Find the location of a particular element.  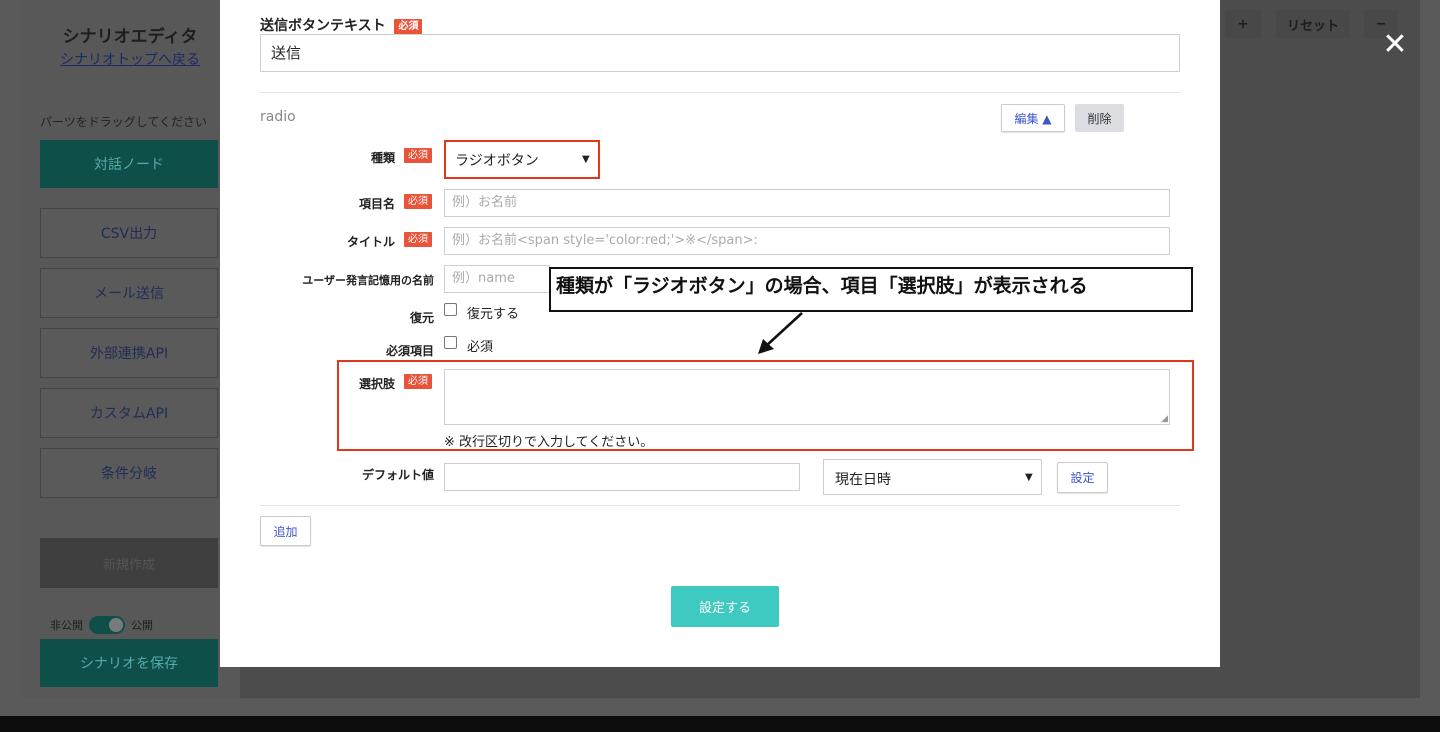

required-checkbox is located at coordinates (450, 342).